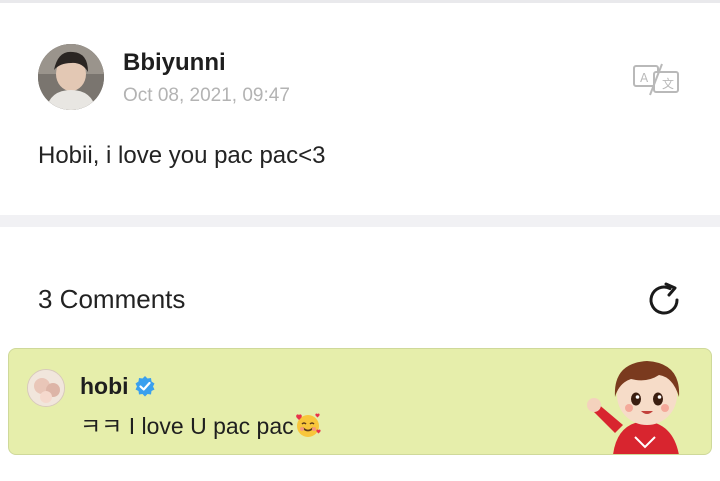 The height and width of the screenshot is (481, 720). I want to click on comment-text-content: ㅋㅋ I love U pac pac, so click(187, 426).